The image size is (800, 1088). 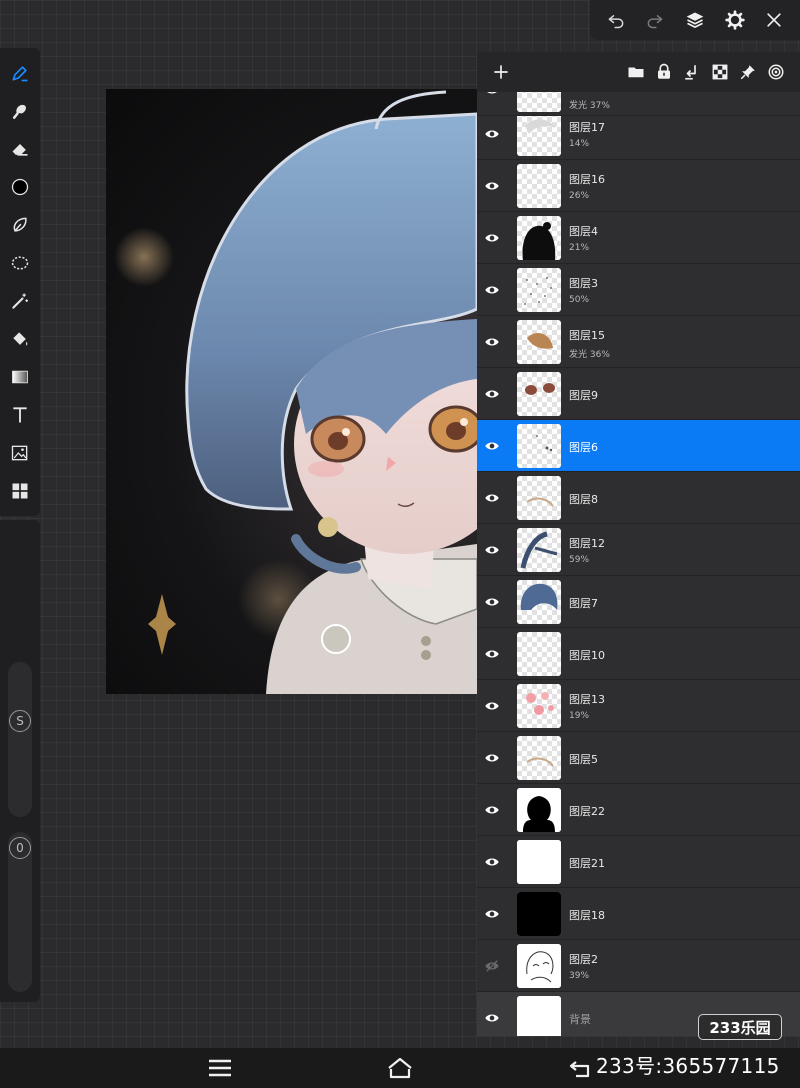 What do you see at coordinates (587, 655) in the screenshot?
I see `layer-name: 图层10` at bounding box center [587, 655].